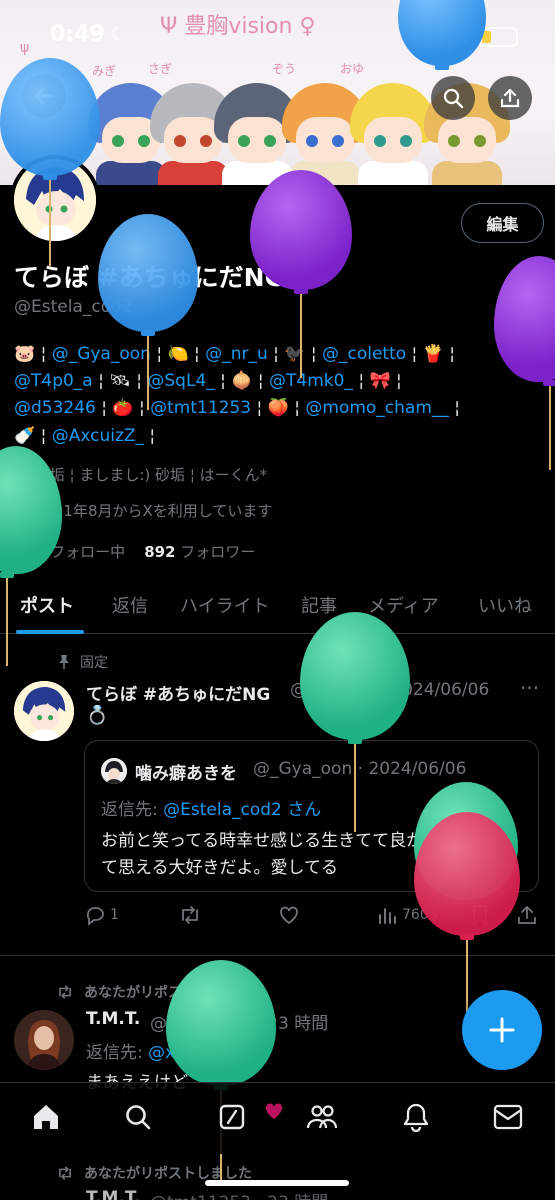 The height and width of the screenshot is (1200, 555). I want to click on repost-button, so click(190, 915).